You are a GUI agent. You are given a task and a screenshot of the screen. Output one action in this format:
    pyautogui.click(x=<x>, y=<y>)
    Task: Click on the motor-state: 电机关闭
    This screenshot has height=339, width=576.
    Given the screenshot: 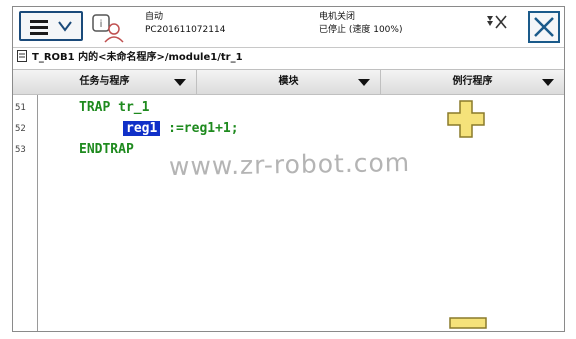 What is the action you would take?
    pyautogui.click(x=337, y=17)
    